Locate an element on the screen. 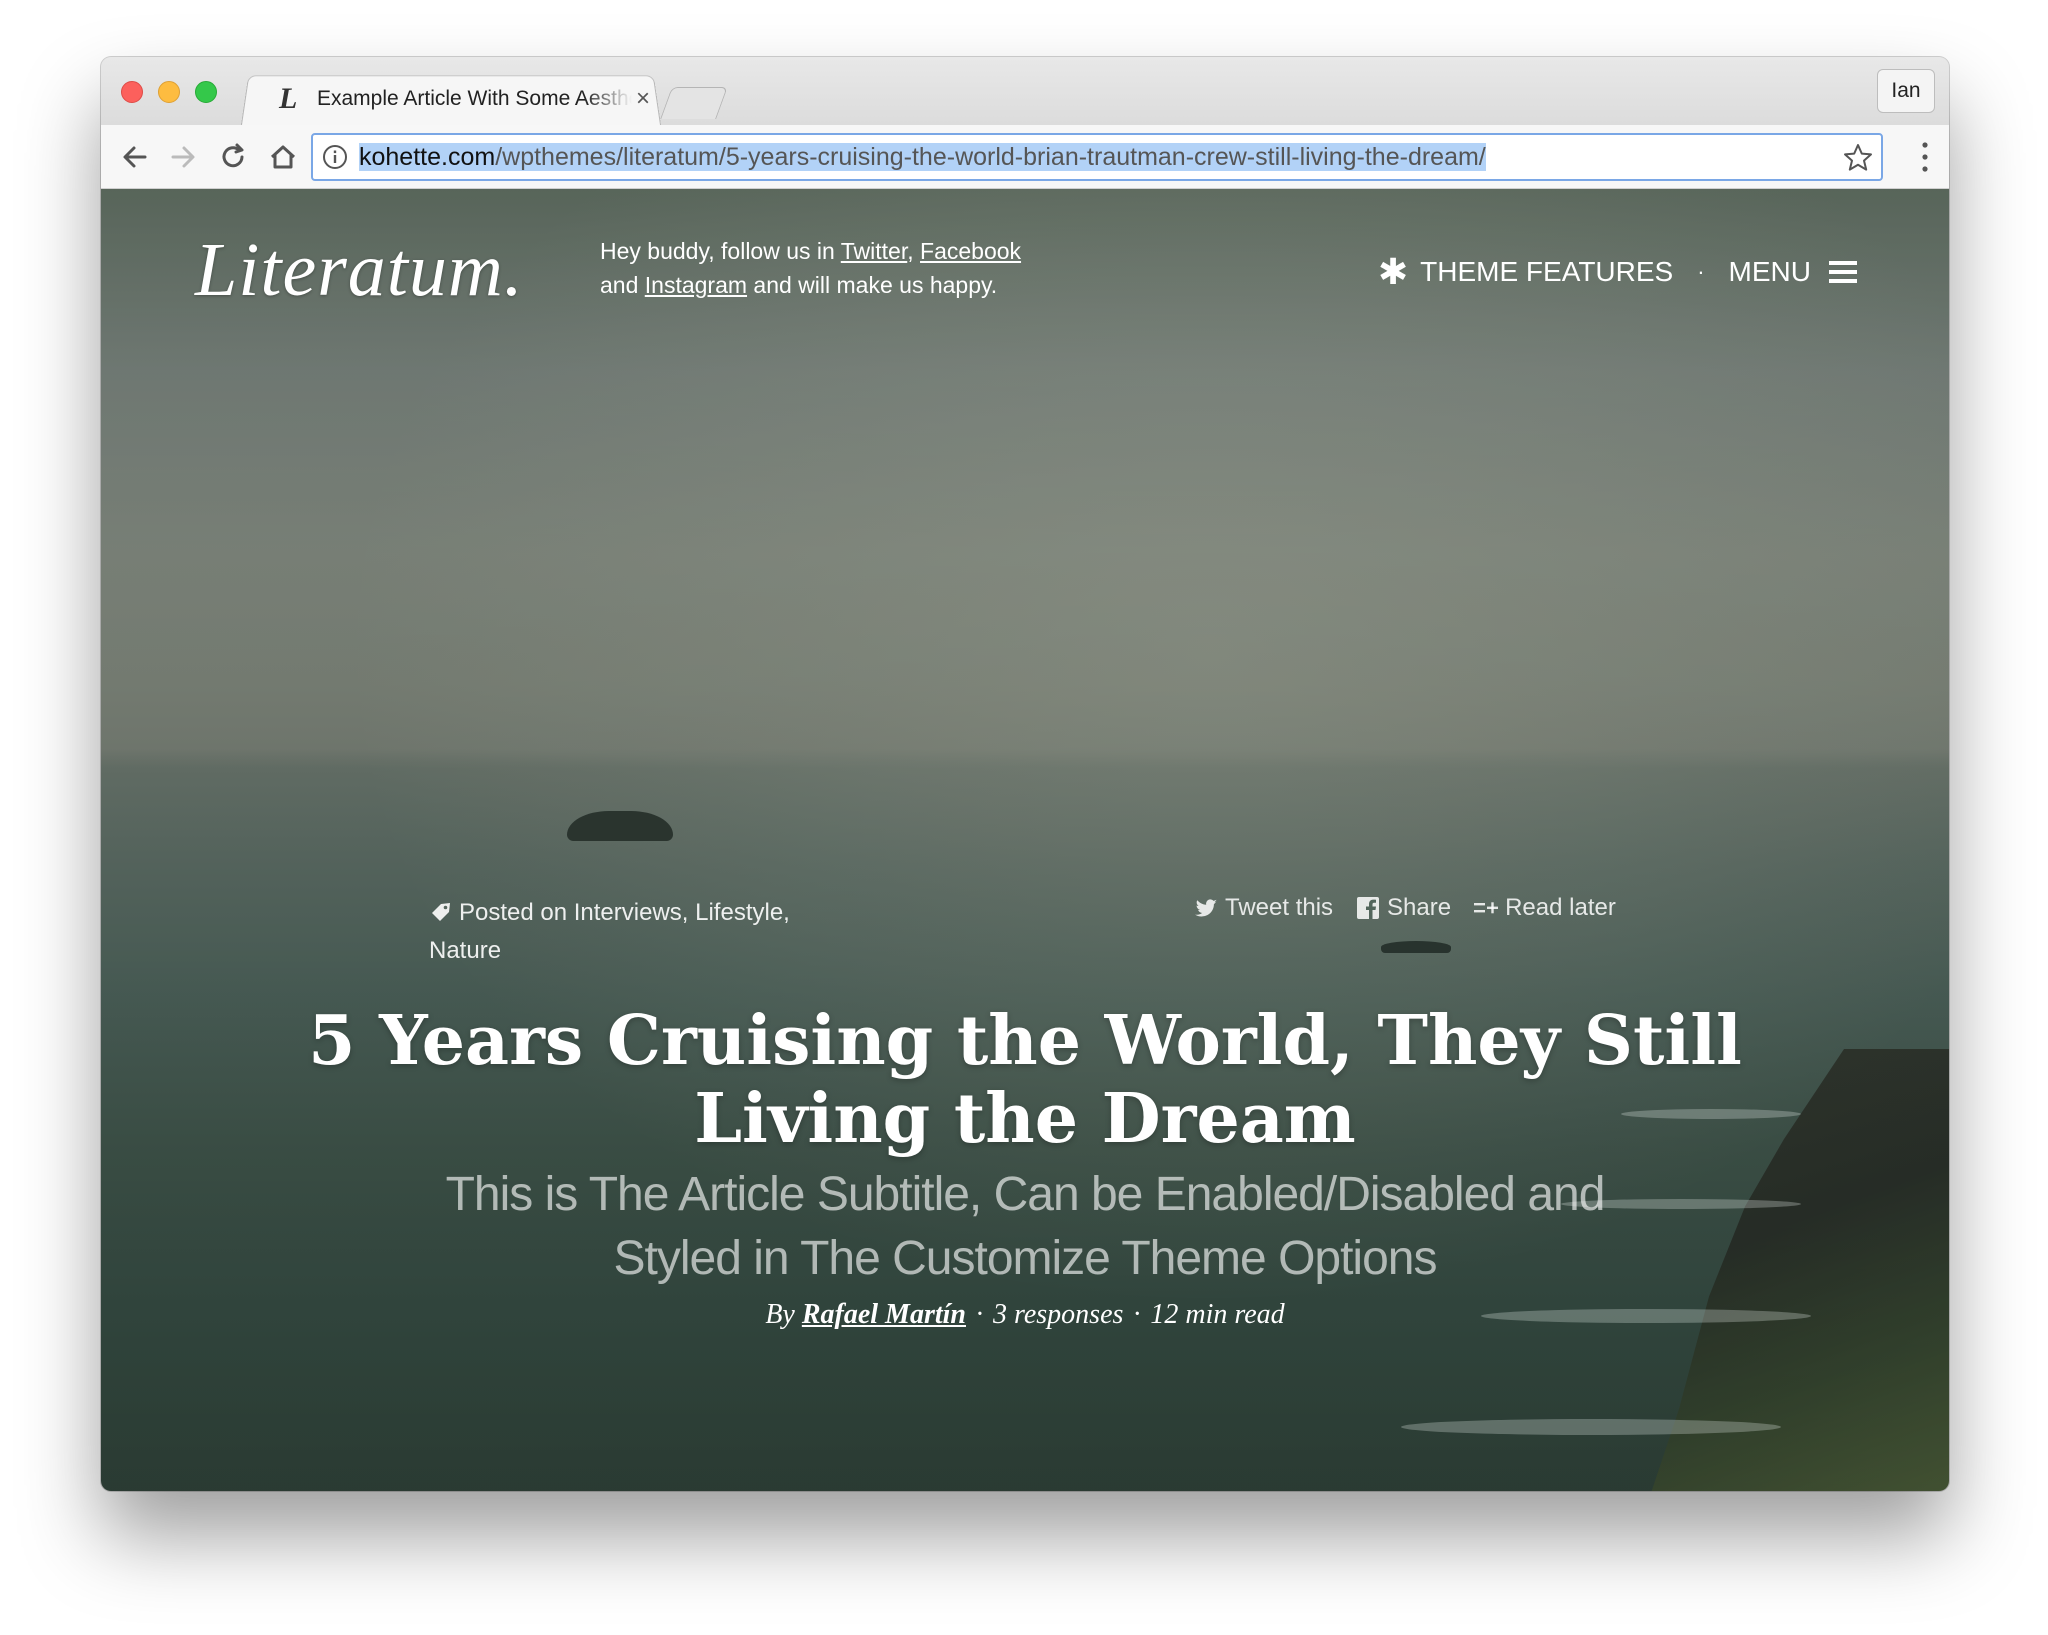  tab-close-icon: × is located at coordinates (643, 99).